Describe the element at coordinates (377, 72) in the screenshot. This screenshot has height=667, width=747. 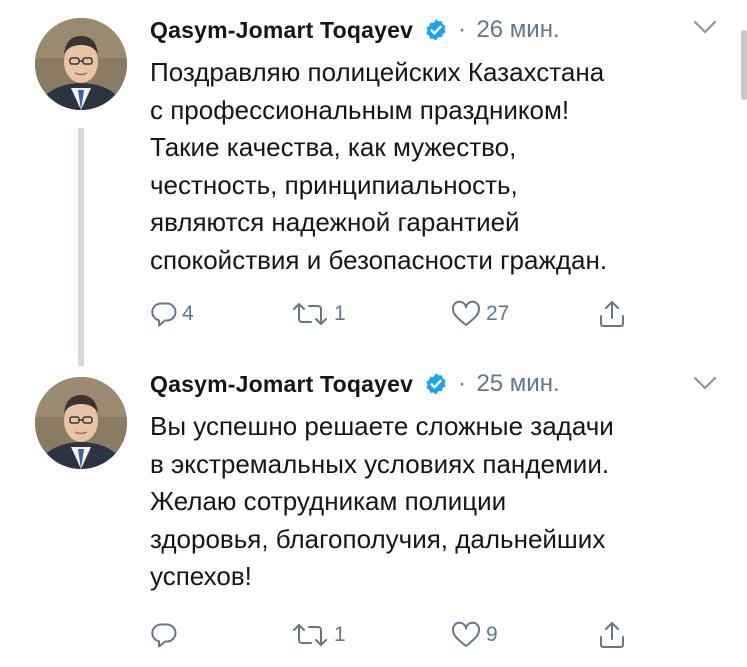
I see `tweet-text-line: Поздравляю полицейских Казахстана` at that location.